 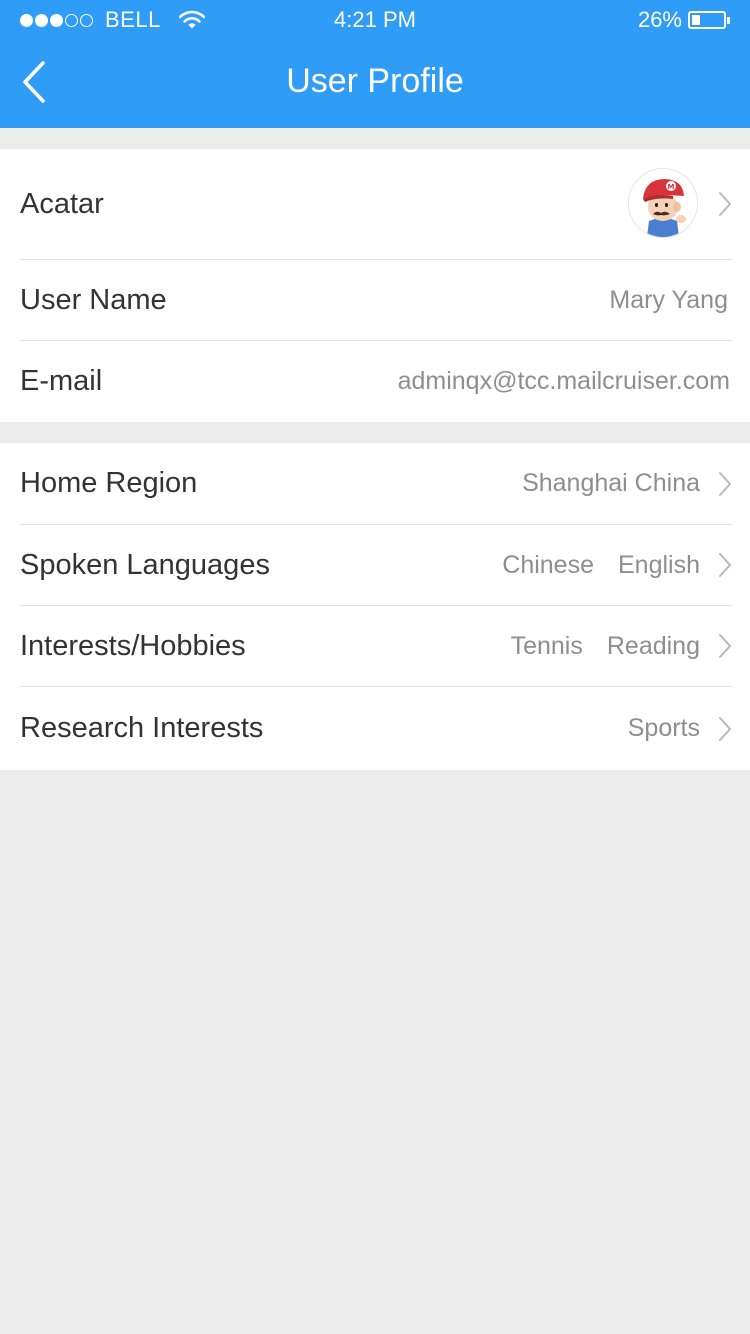 What do you see at coordinates (375, 381) in the screenshot?
I see `email-row: E-mail adminqx@tcc.mailcruiser.com` at bounding box center [375, 381].